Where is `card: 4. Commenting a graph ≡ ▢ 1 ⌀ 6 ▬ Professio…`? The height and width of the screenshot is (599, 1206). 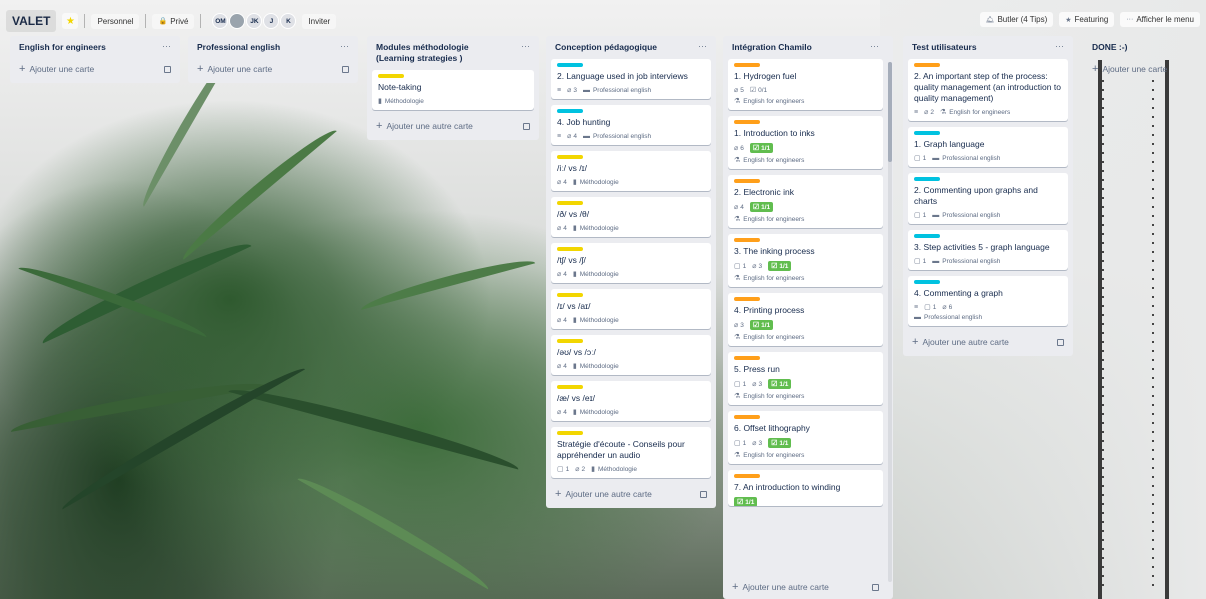 card: 4. Commenting a graph ≡ ▢ 1 ⌀ 6 ▬ Professio… is located at coordinates (988, 301).